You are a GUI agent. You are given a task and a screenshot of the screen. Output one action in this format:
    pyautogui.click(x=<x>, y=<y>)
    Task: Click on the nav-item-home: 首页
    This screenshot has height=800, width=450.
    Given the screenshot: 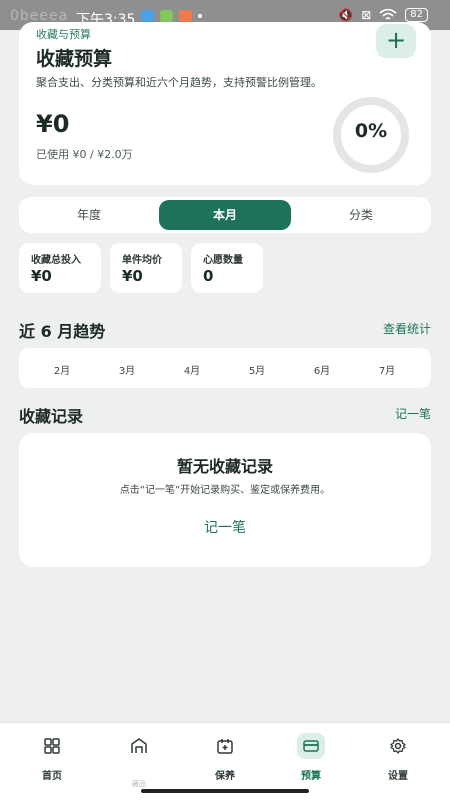 What is the action you would take?
    pyautogui.click(x=52, y=761)
    